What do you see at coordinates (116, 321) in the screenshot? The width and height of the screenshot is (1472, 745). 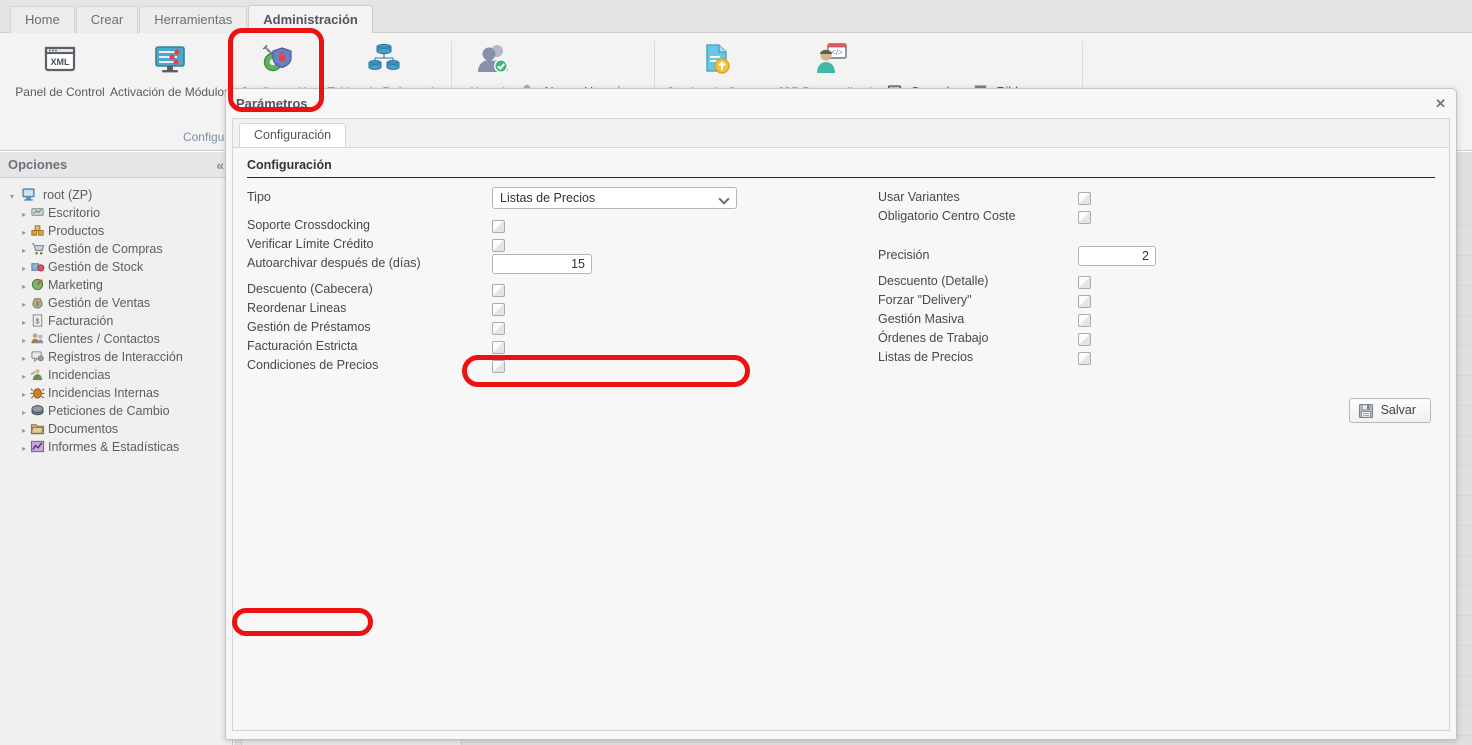 I see `sidebar-item-facturaci-n: ▸ $ Facturación` at bounding box center [116, 321].